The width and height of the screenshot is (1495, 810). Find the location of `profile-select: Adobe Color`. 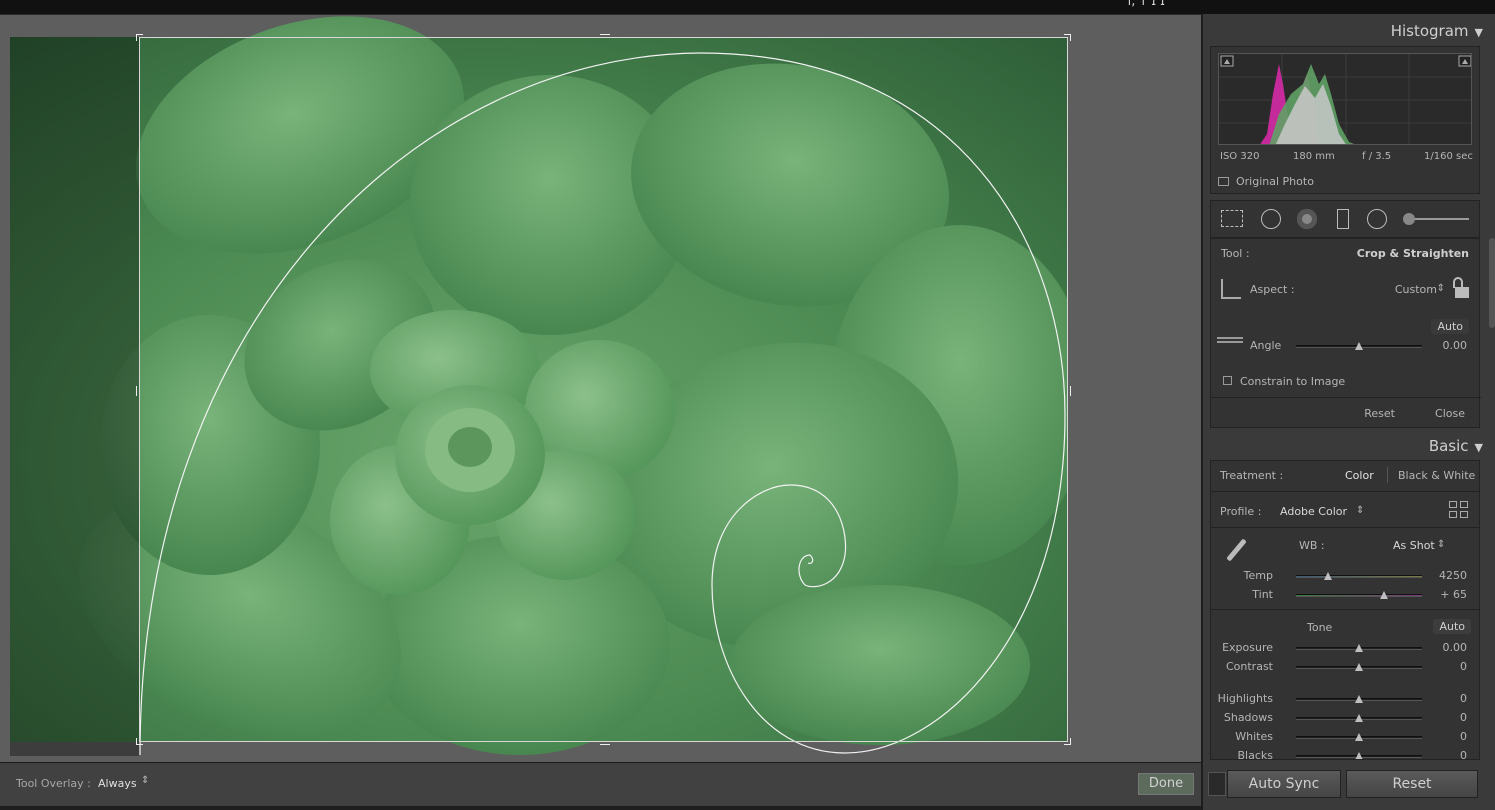

profile-select: Adobe Color is located at coordinates (1313, 511).